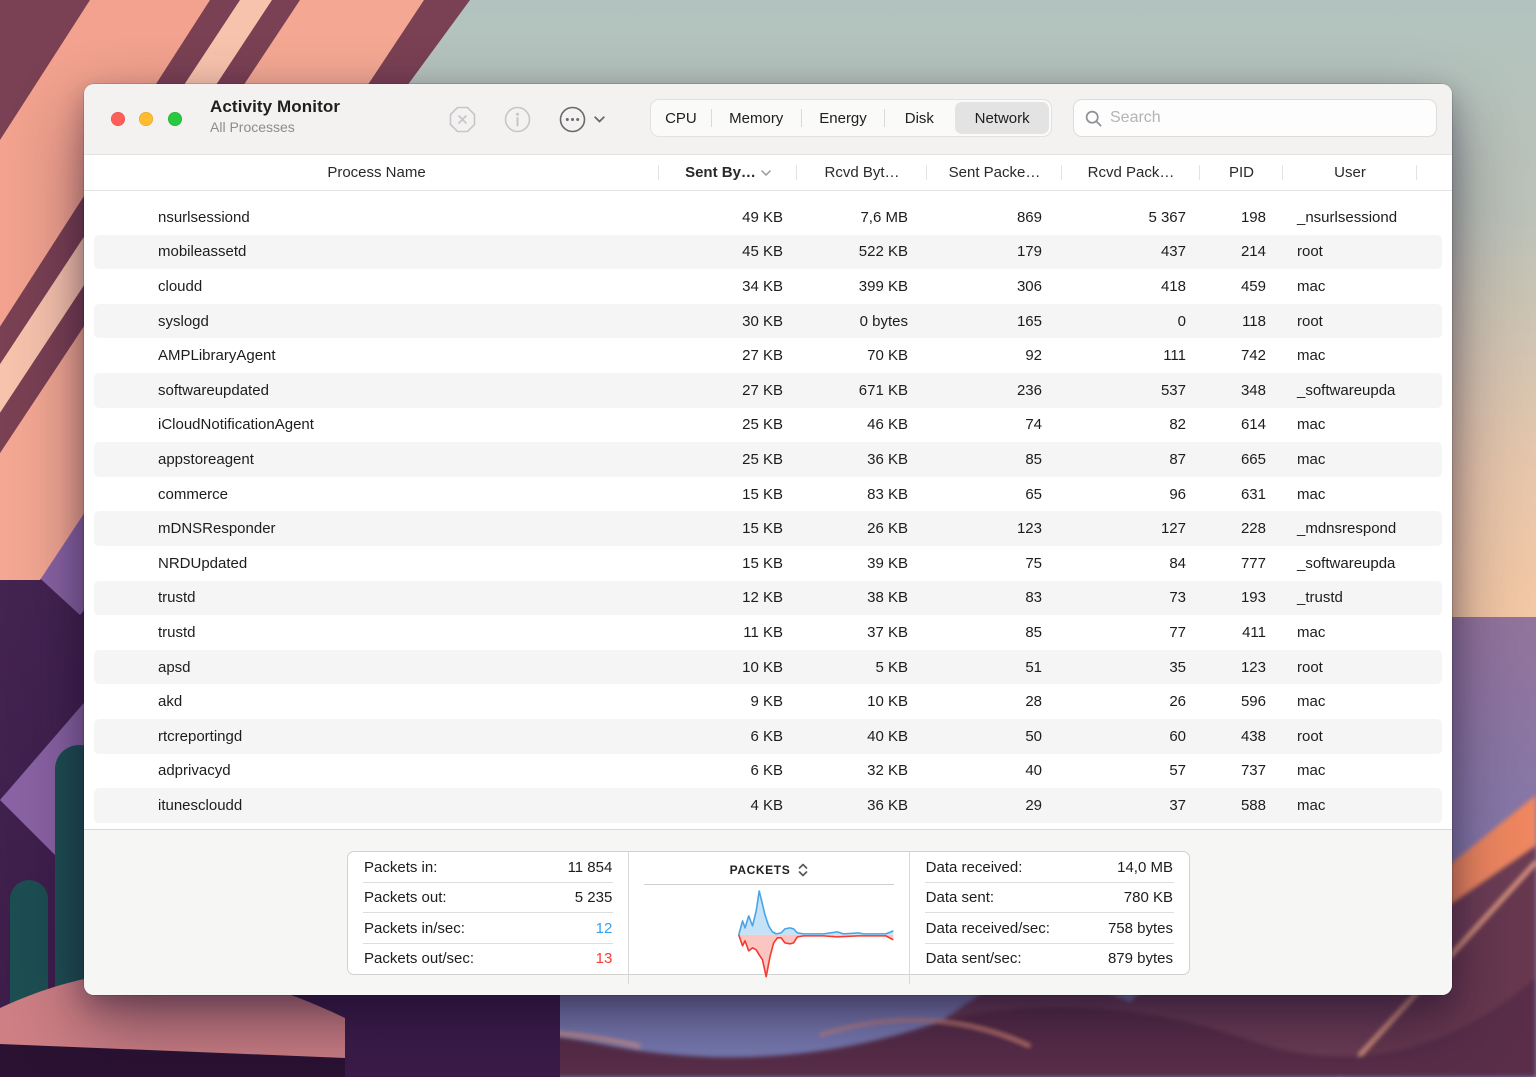 This screenshot has width=1536, height=1077. Describe the element at coordinates (768, 736) in the screenshot. I see `table-row: rtcreportingd 6 KB 40 KB 50 60 438 root` at that location.